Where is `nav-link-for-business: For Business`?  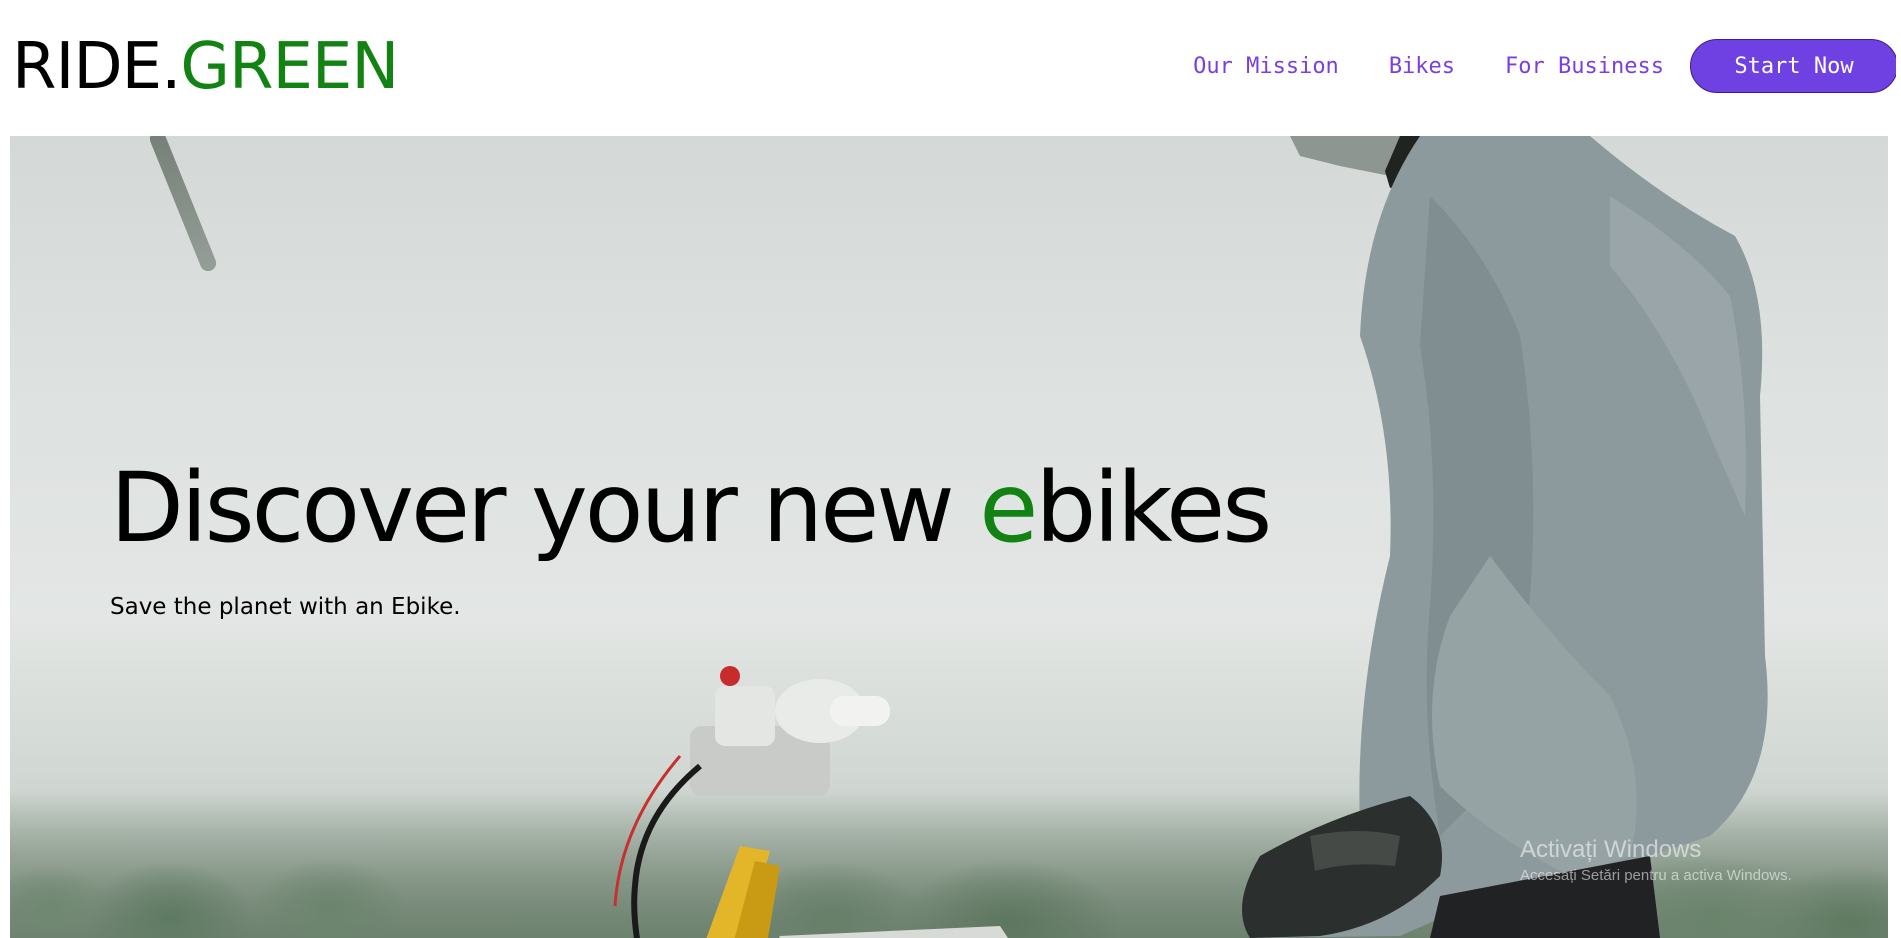
nav-link-for-business: For Business is located at coordinates (1584, 66).